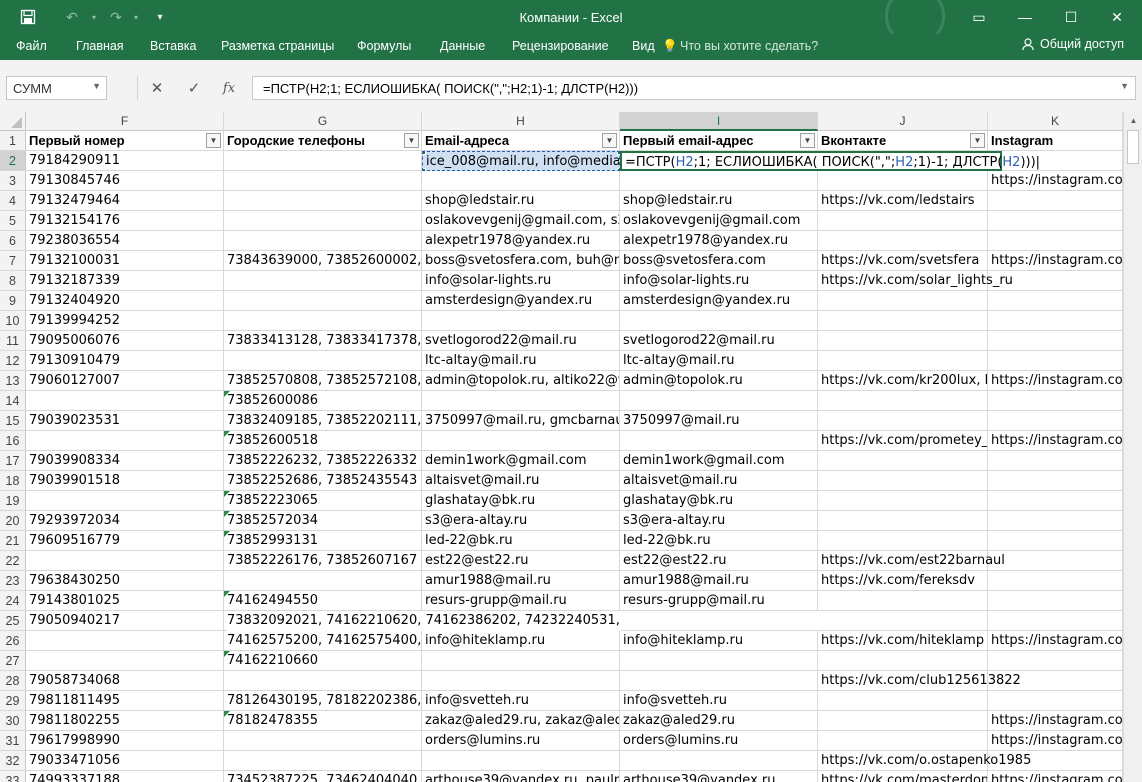 The image size is (1142, 782). I want to click on cell-h: amsterdesign@yandex.ru, so click(521, 301).